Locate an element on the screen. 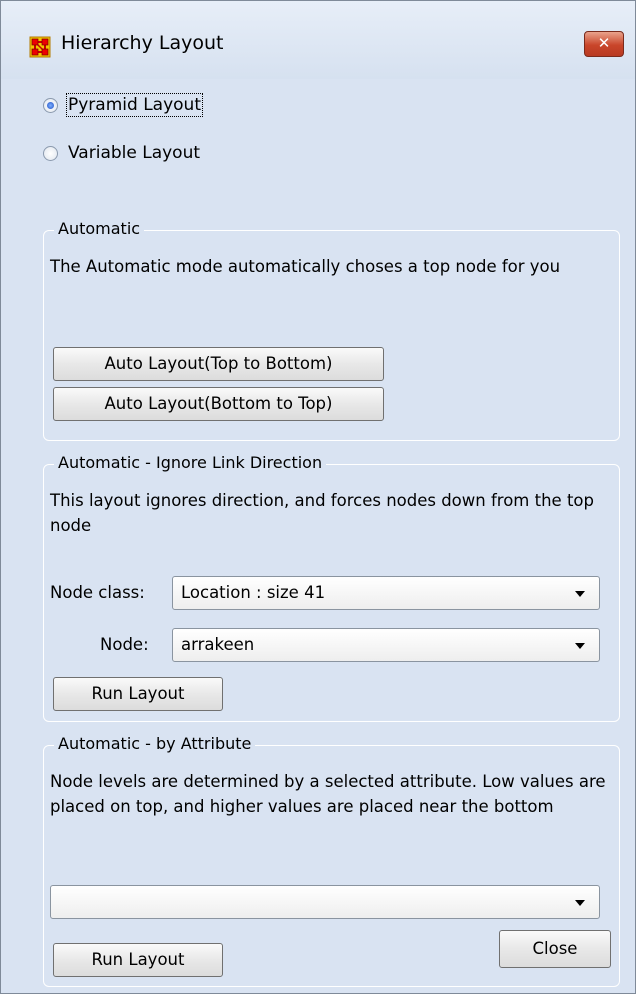 The width and height of the screenshot is (637, 995). by-attribute-group-title: Automatic - by Attribute is located at coordinates (155, 743).